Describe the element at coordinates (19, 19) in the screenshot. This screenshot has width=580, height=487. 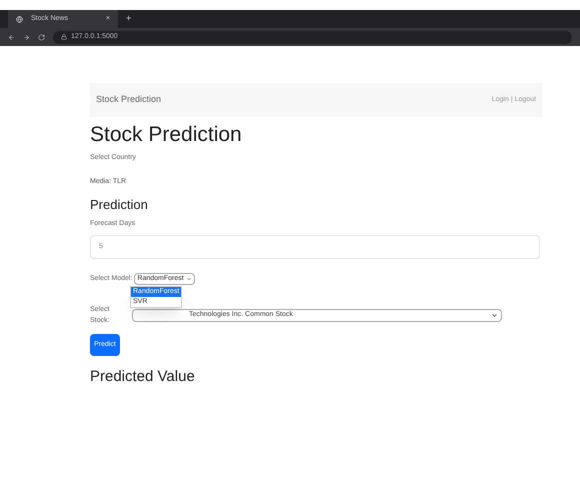
I see `globe-icon` at that location.